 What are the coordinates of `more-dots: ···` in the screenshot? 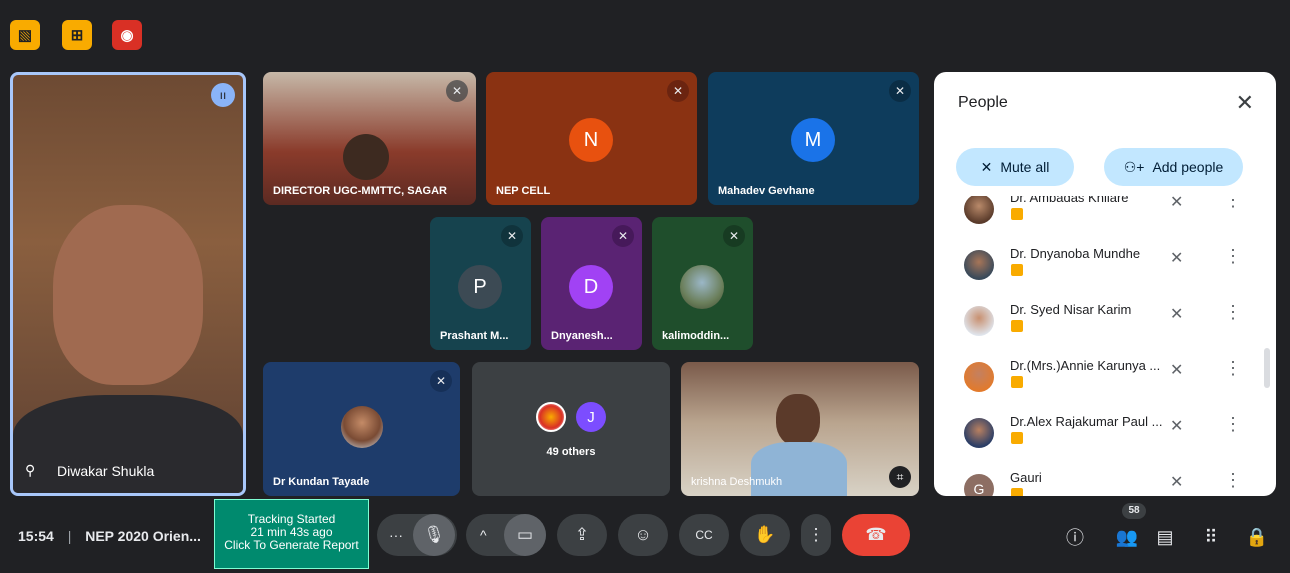 It's located at (396, 535).